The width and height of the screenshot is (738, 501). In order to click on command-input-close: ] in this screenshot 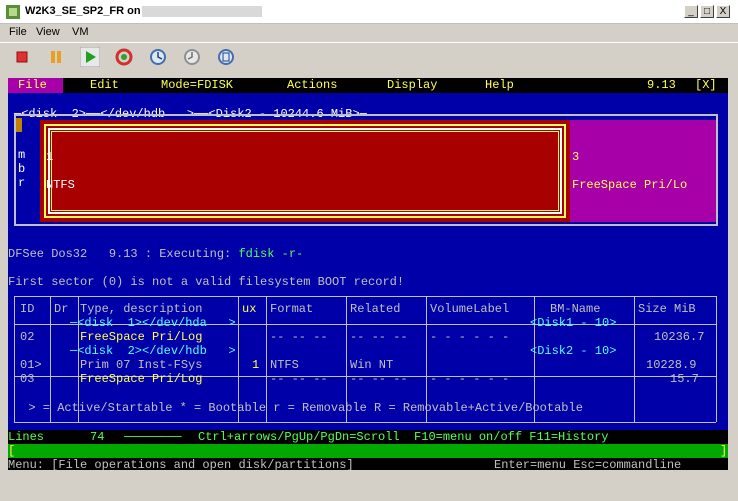, I will do `click(724, 451)`.